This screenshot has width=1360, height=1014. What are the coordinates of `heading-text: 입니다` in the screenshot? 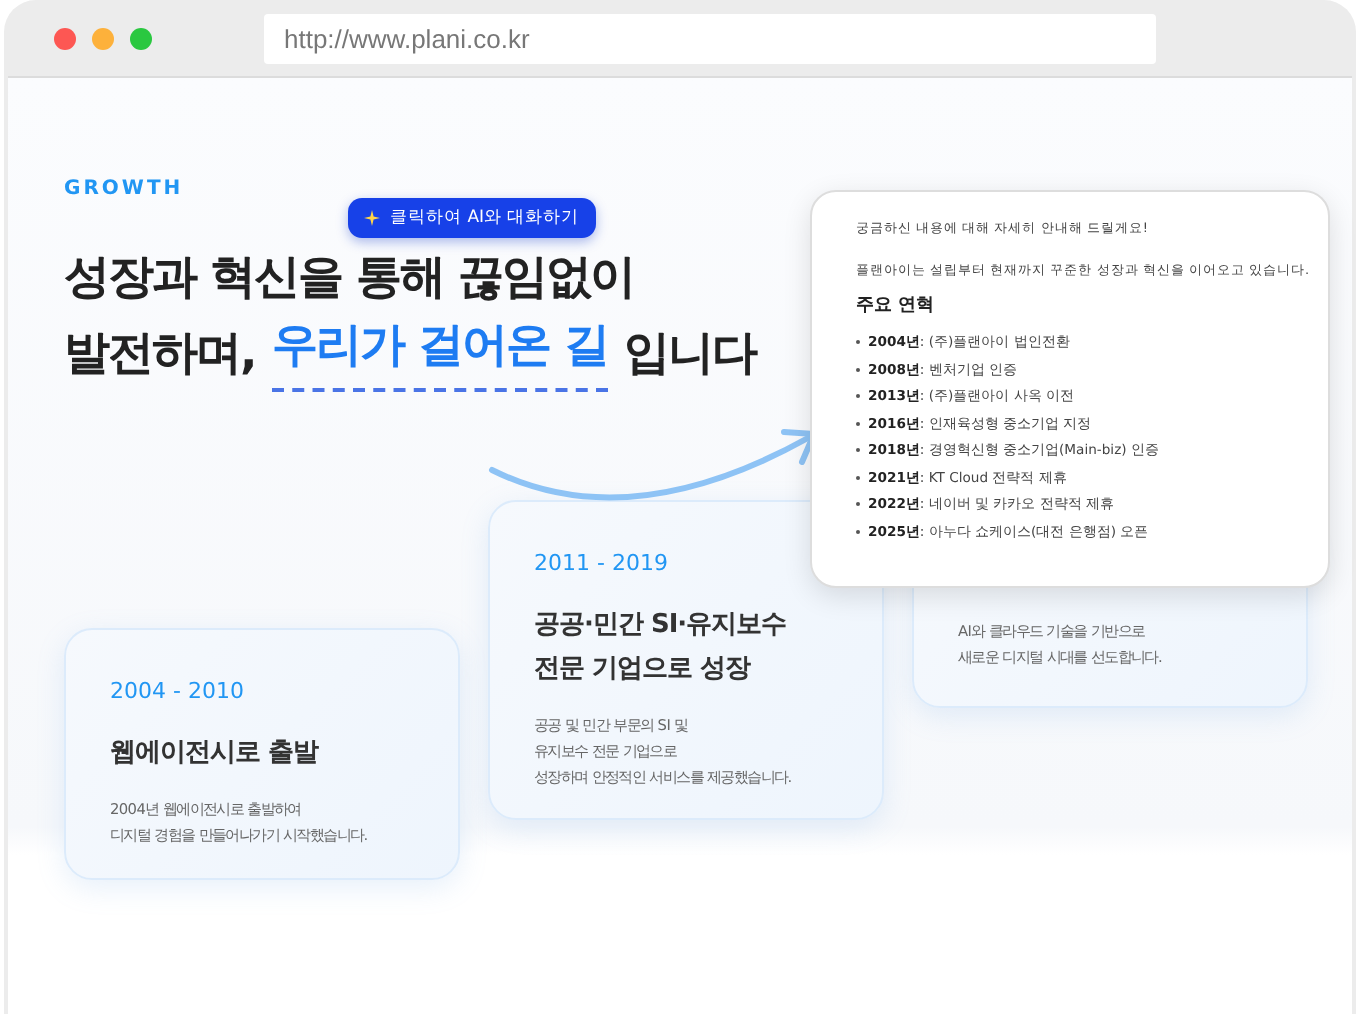 It's located at (689, 355).